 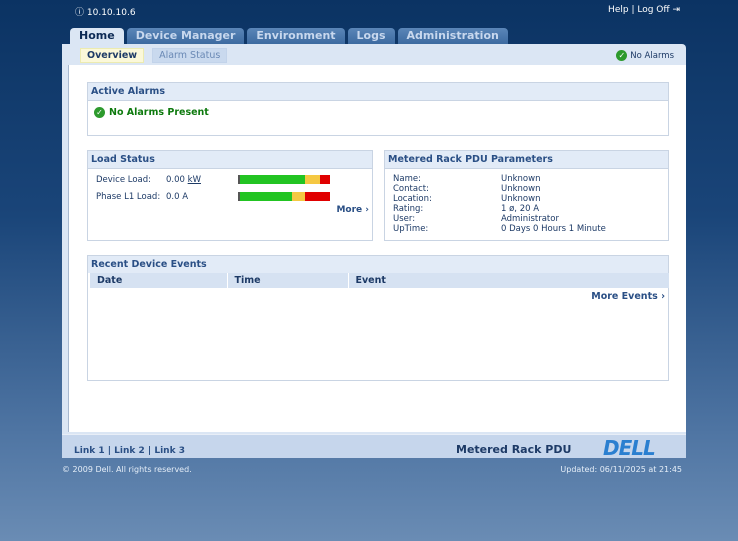 What do you see at coordinates (112, 55) in the screenshot?
I see `subtab-overview: Overview` at bounding box center [112, 55].